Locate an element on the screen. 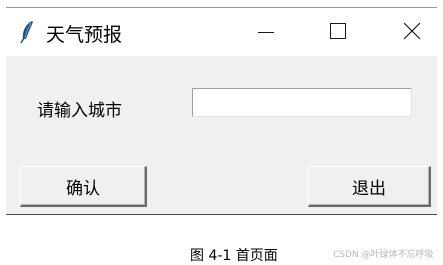 The height and width of the screenshot is (265, 443). watermark: CSDN @叶绿体不忘呼吸 is located at coordinates (383, 255).